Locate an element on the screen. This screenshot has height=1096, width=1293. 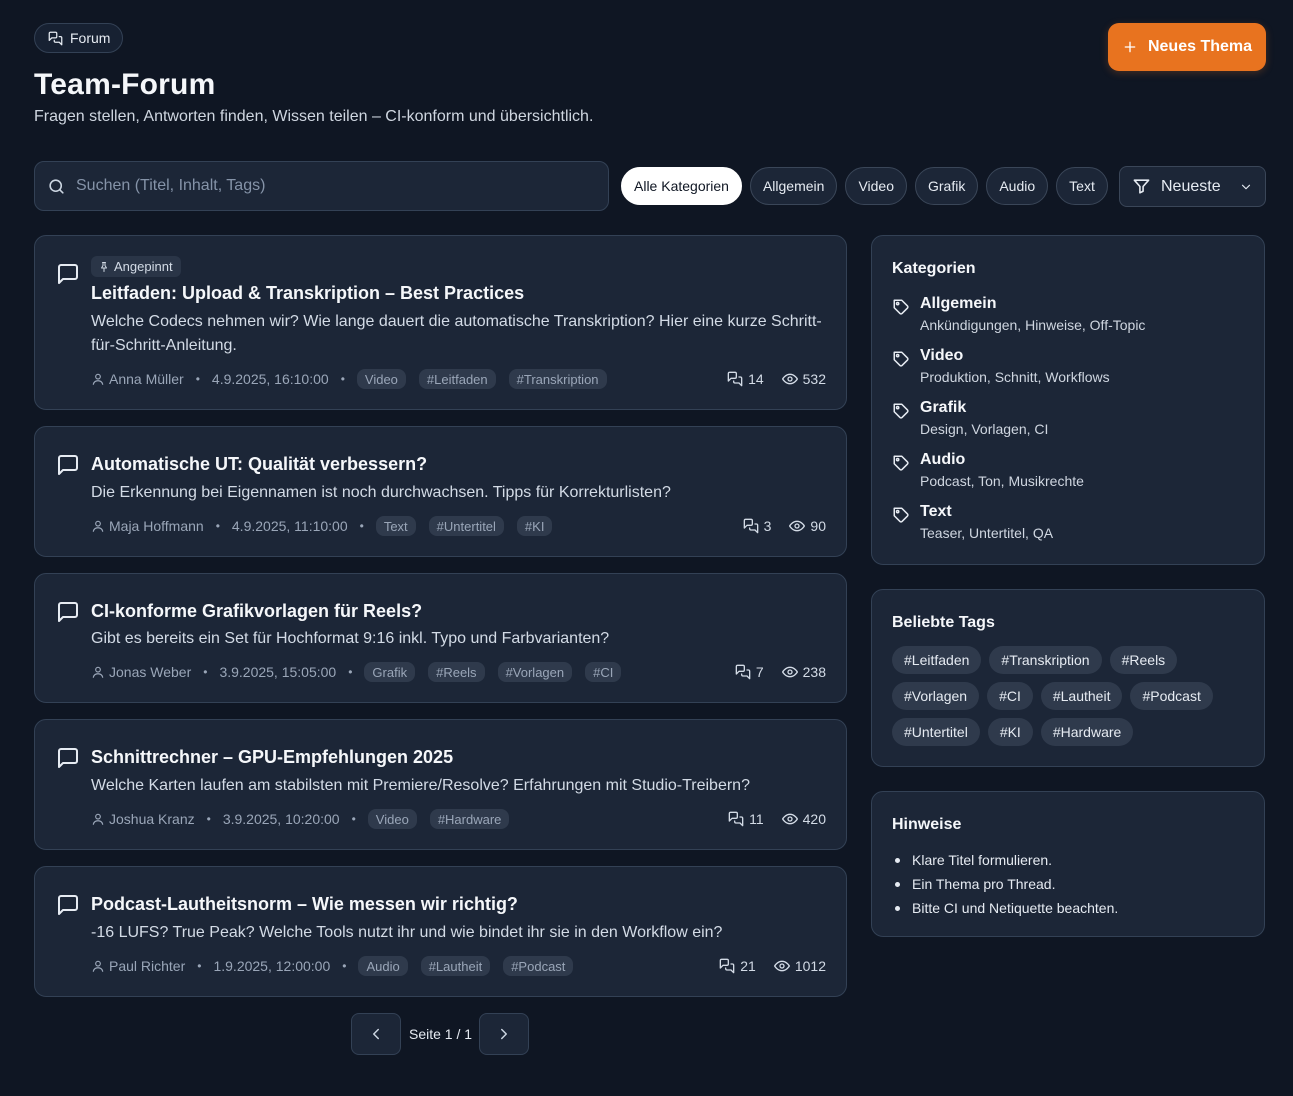
thread-date: 4.9.2025, 16:10:00 is located at coordinates (270, 379).